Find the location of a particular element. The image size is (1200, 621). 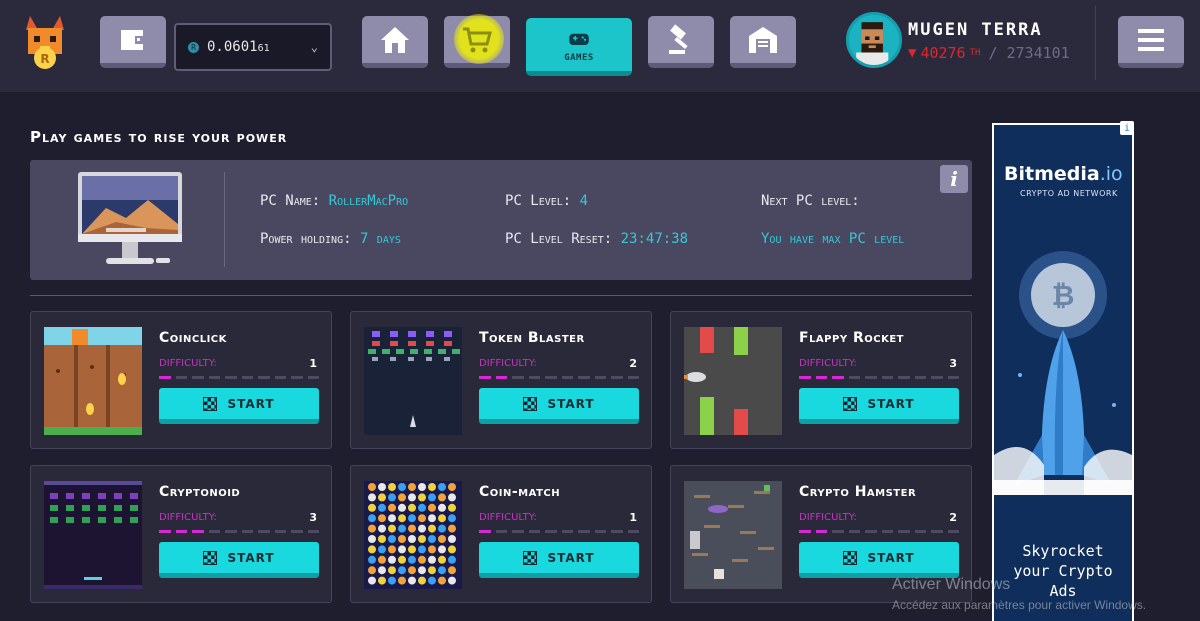

wallet-balance-dropdown: R 0.060161 ⌄ is located at coordinates (253, 47).